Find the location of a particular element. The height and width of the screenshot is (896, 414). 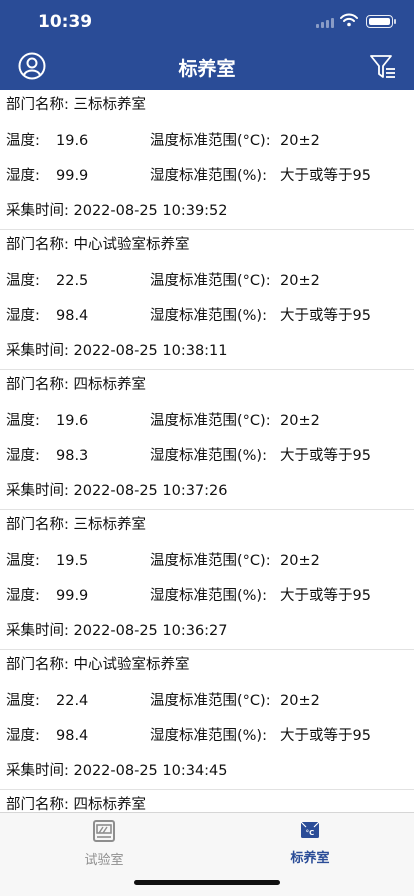

humidity-row: 湿度: 98.3 湿度标准范围(%): 大于或等于95 is located at coordinates (188, 456).